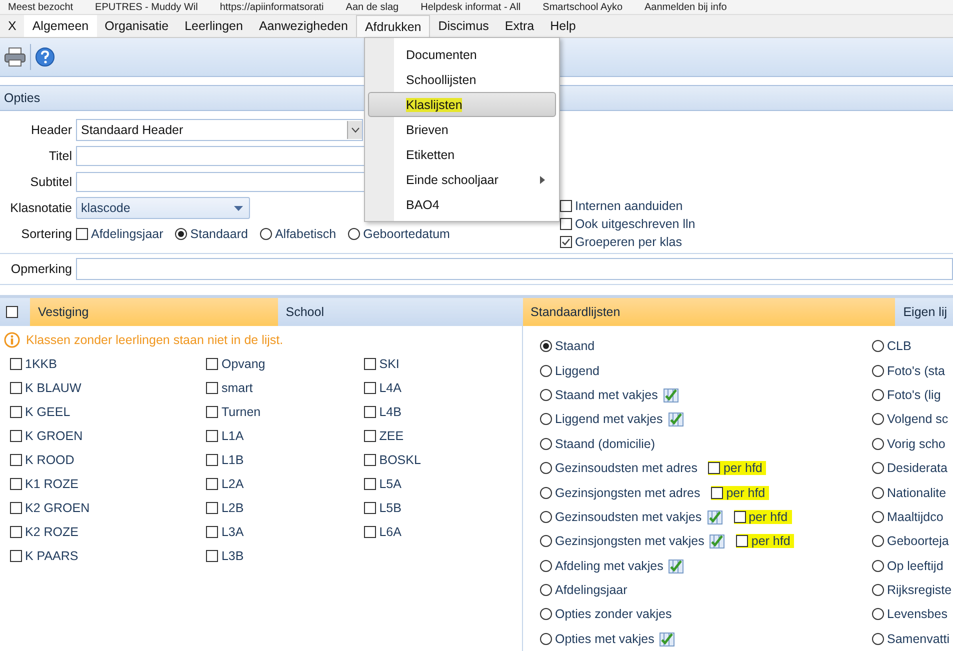 Image resolution: width=953 pixels, height=651 pixels. What do you see at coordinates (918, 639) in the screenshot?
I see `radio-label: Samenvatti` at bounding box center [918, 639].